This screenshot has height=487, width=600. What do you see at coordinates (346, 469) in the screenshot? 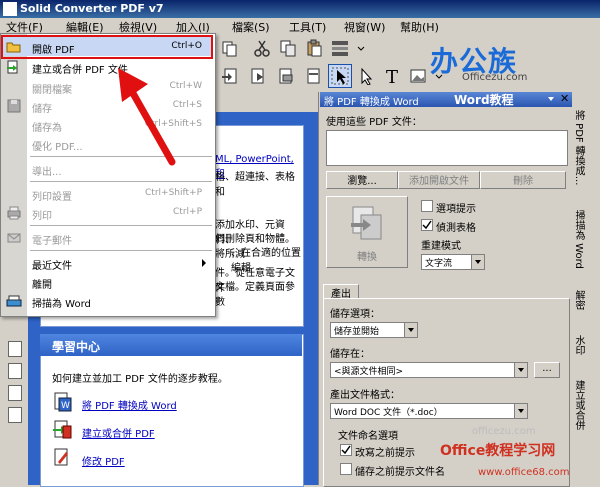
I see `prompt-filename-checkbox` at bounding box center [346, 469].